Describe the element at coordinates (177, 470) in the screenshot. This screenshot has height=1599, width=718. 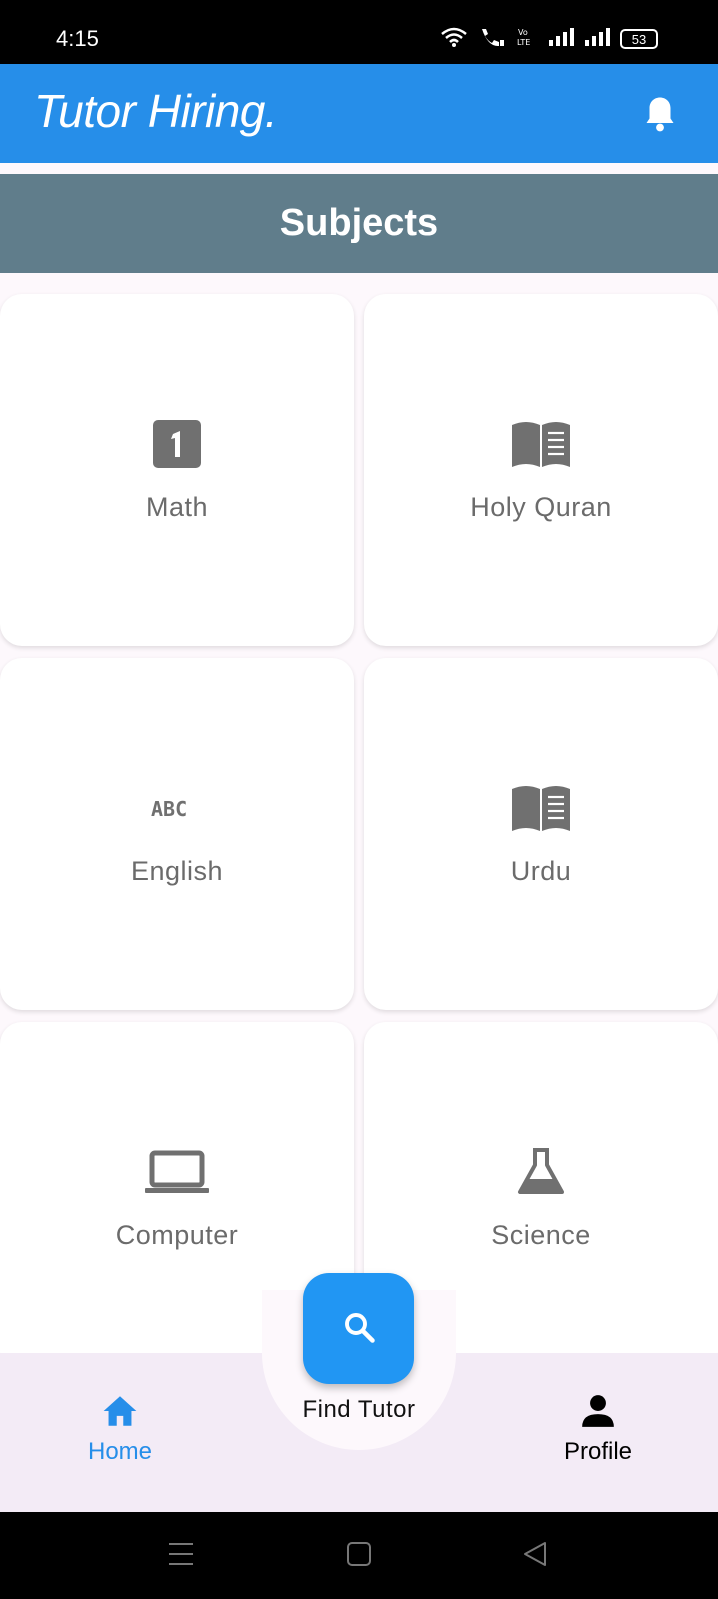
I see `subject-card-math: Math` at that location.